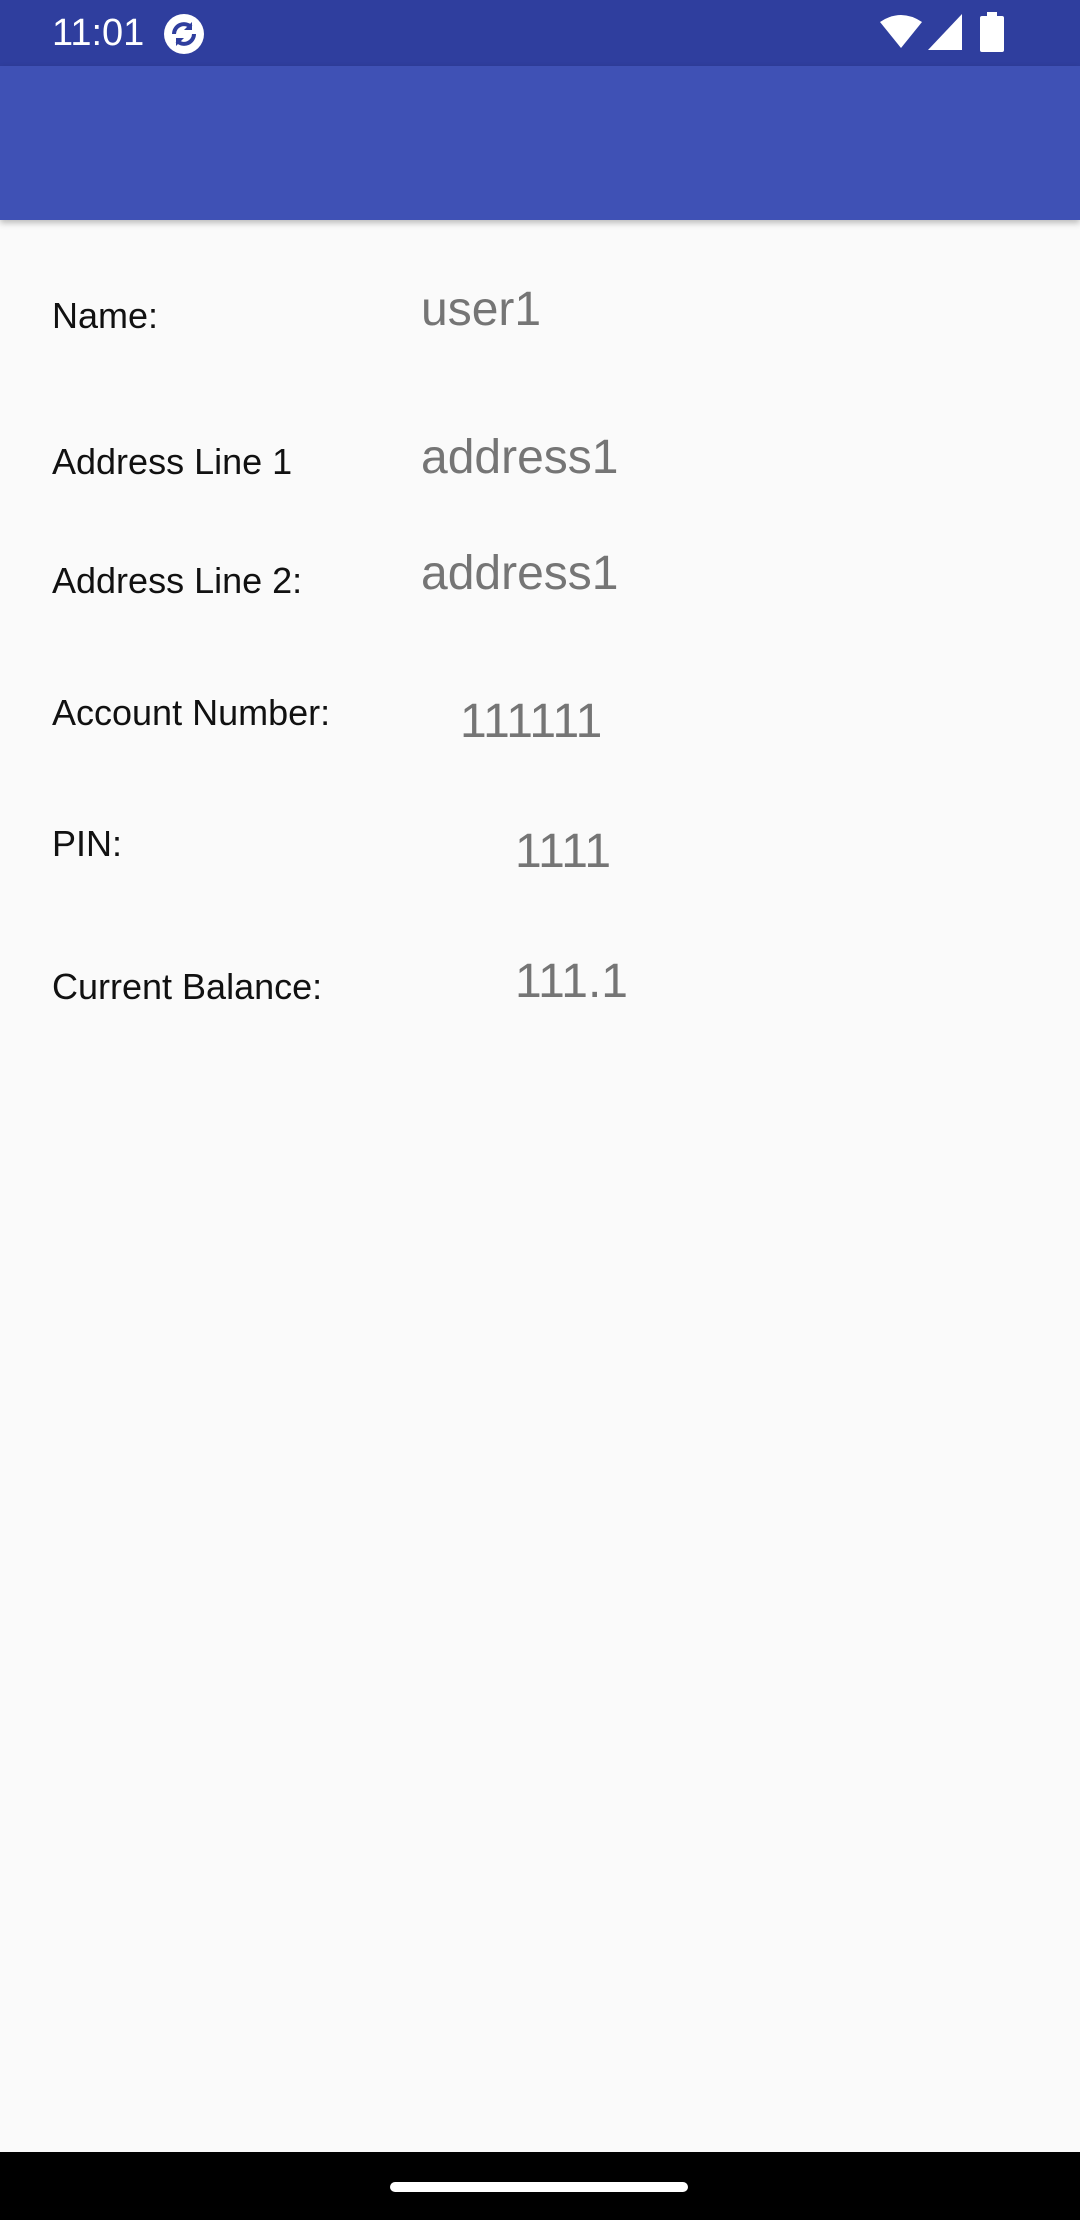 This screenshot has width=1080, height=2220. Describe the element at coordinates (187, 986) in the screenshot. I see `current-balance-label: Current Balance:` at that location.